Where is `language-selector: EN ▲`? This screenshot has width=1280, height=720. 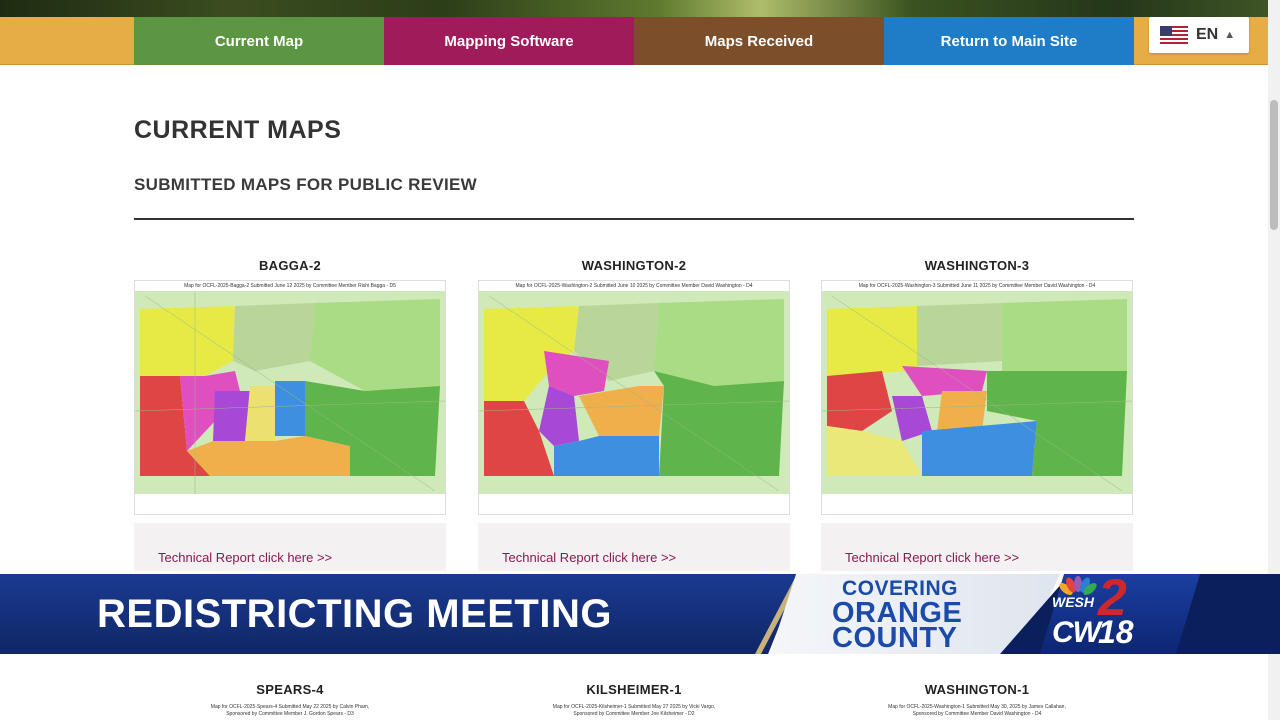 language-selector: EN ▲ is located at coordinates (1199, 35).